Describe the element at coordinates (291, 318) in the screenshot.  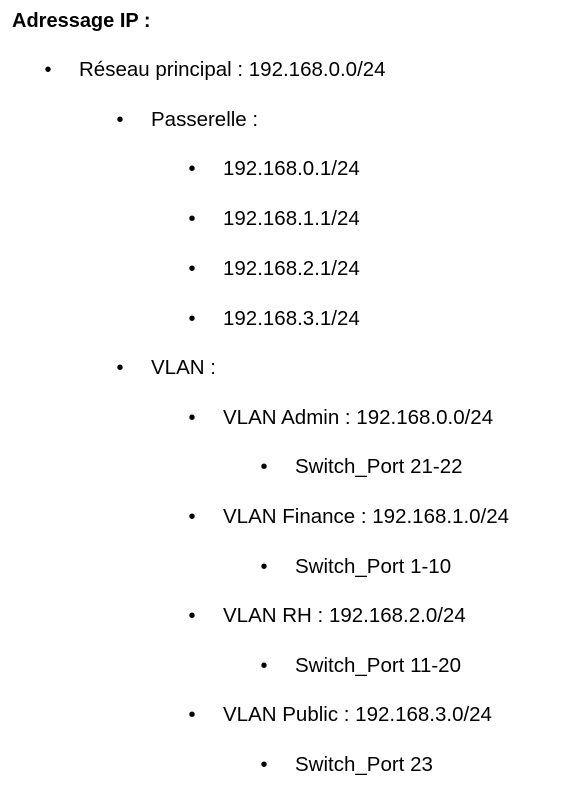
I see `list-item-text: 192.168.3.1/24` at that location.